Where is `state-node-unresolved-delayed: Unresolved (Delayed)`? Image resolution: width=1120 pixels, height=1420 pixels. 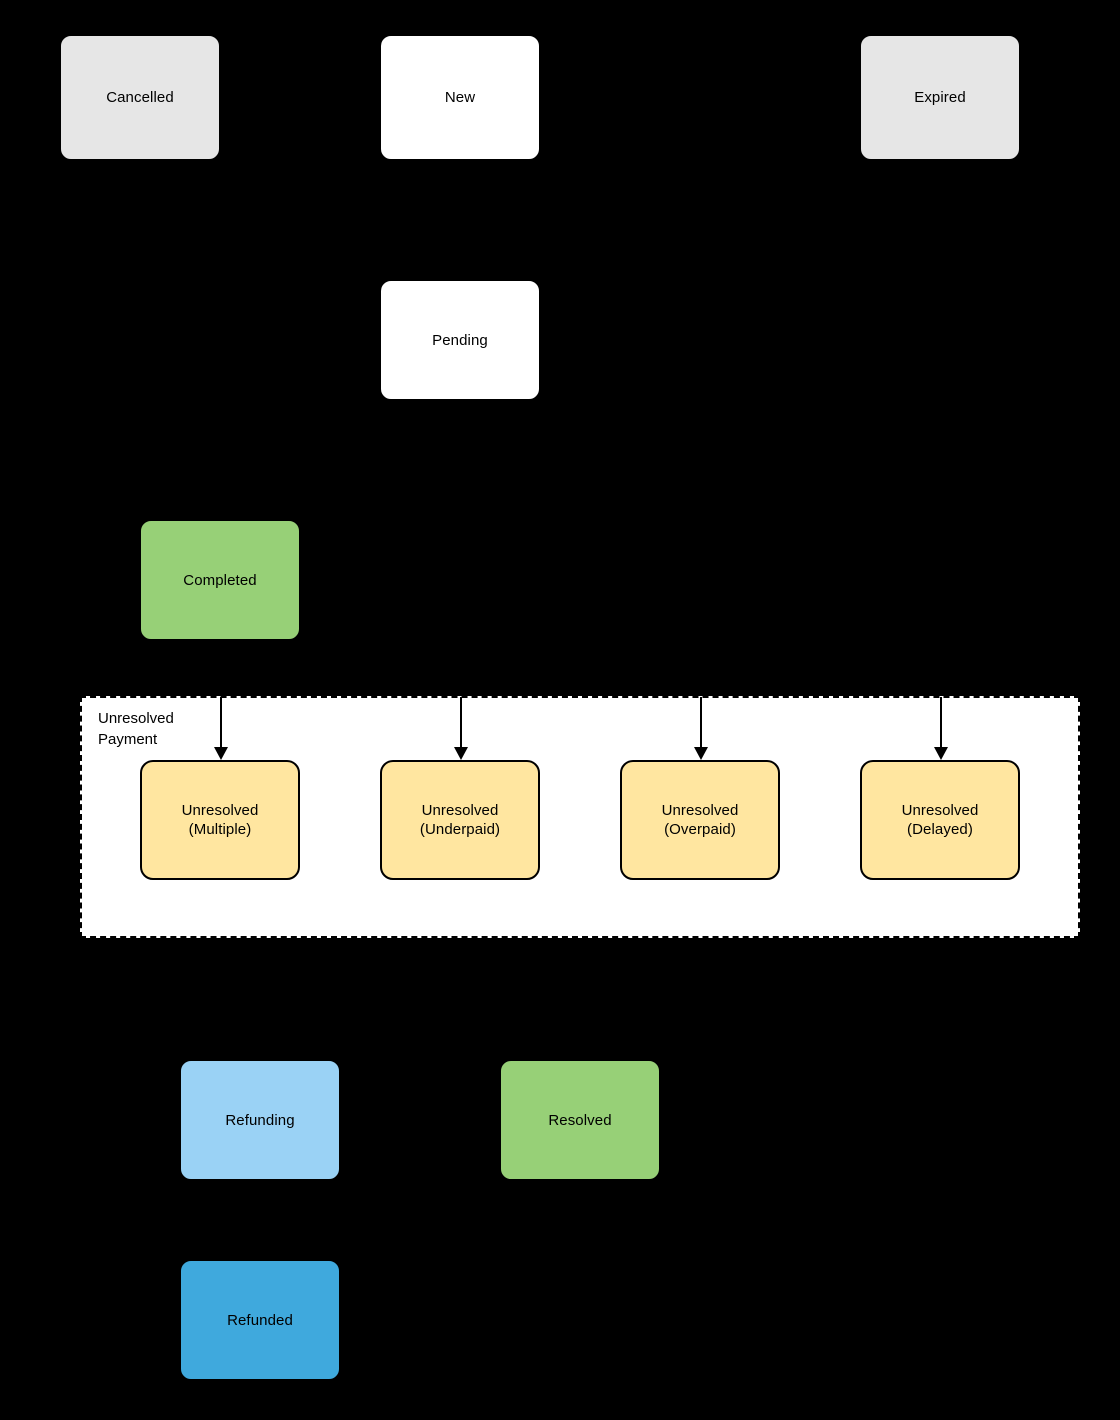
state-node-unresolved-delayed: Unresolved (Delayed) is located at coordinates (940, 820).